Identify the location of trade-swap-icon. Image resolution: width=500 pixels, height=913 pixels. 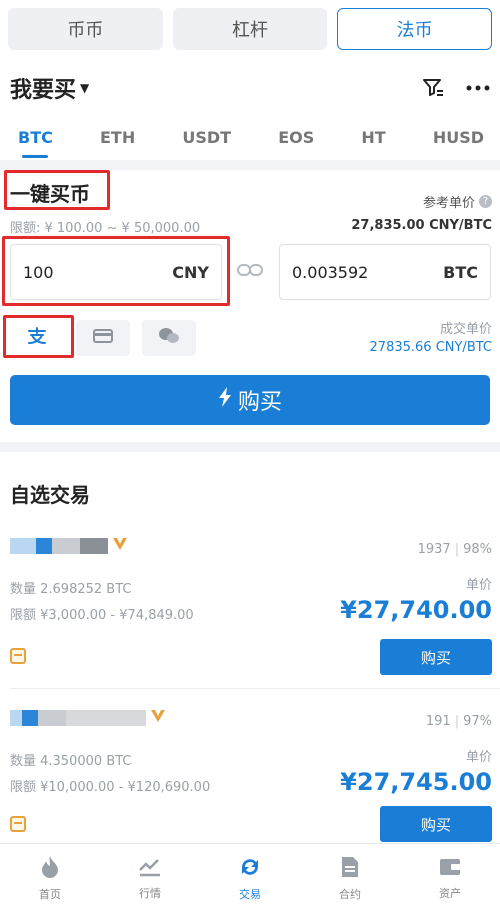
(250, 868).